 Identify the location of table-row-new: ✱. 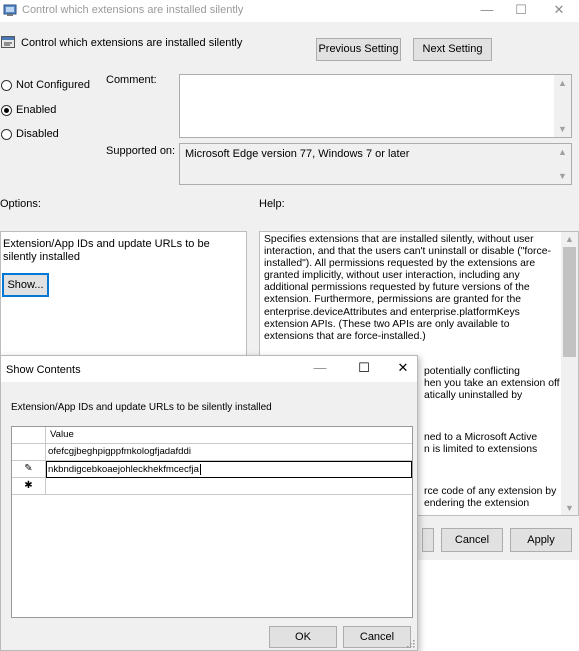
(212, 486).